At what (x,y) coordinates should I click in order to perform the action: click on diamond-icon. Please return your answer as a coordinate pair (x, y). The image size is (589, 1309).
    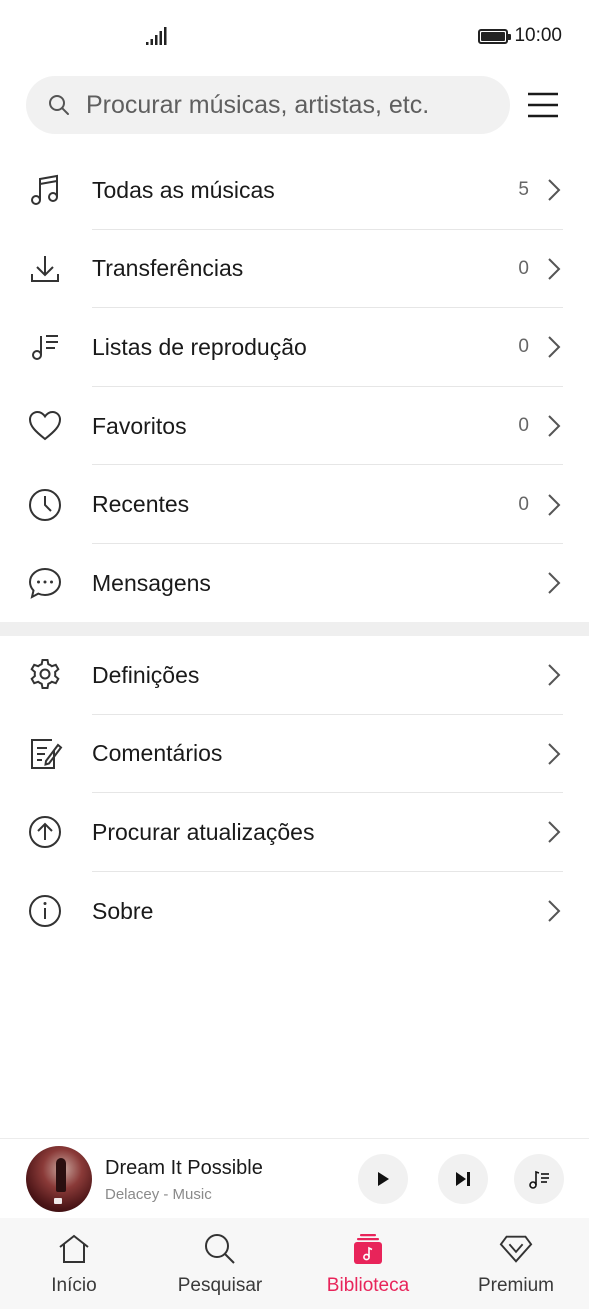
    Looking at the image, I should click on (516, 1249).